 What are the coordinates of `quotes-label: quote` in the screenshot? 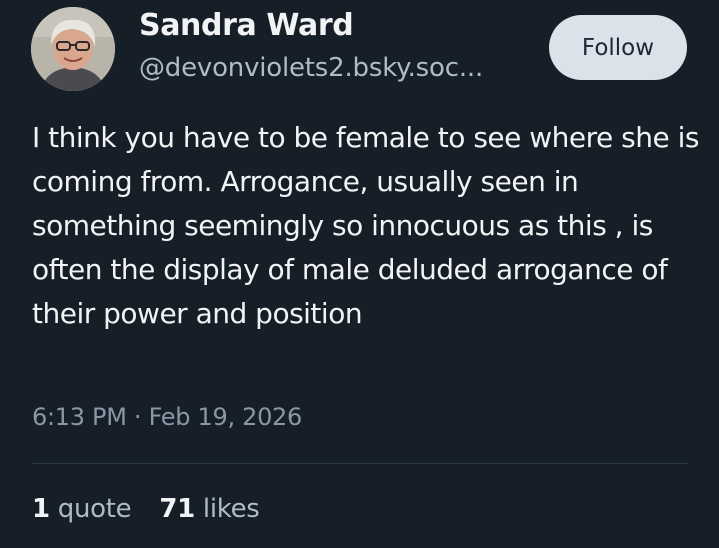 It's located at (94, 509).